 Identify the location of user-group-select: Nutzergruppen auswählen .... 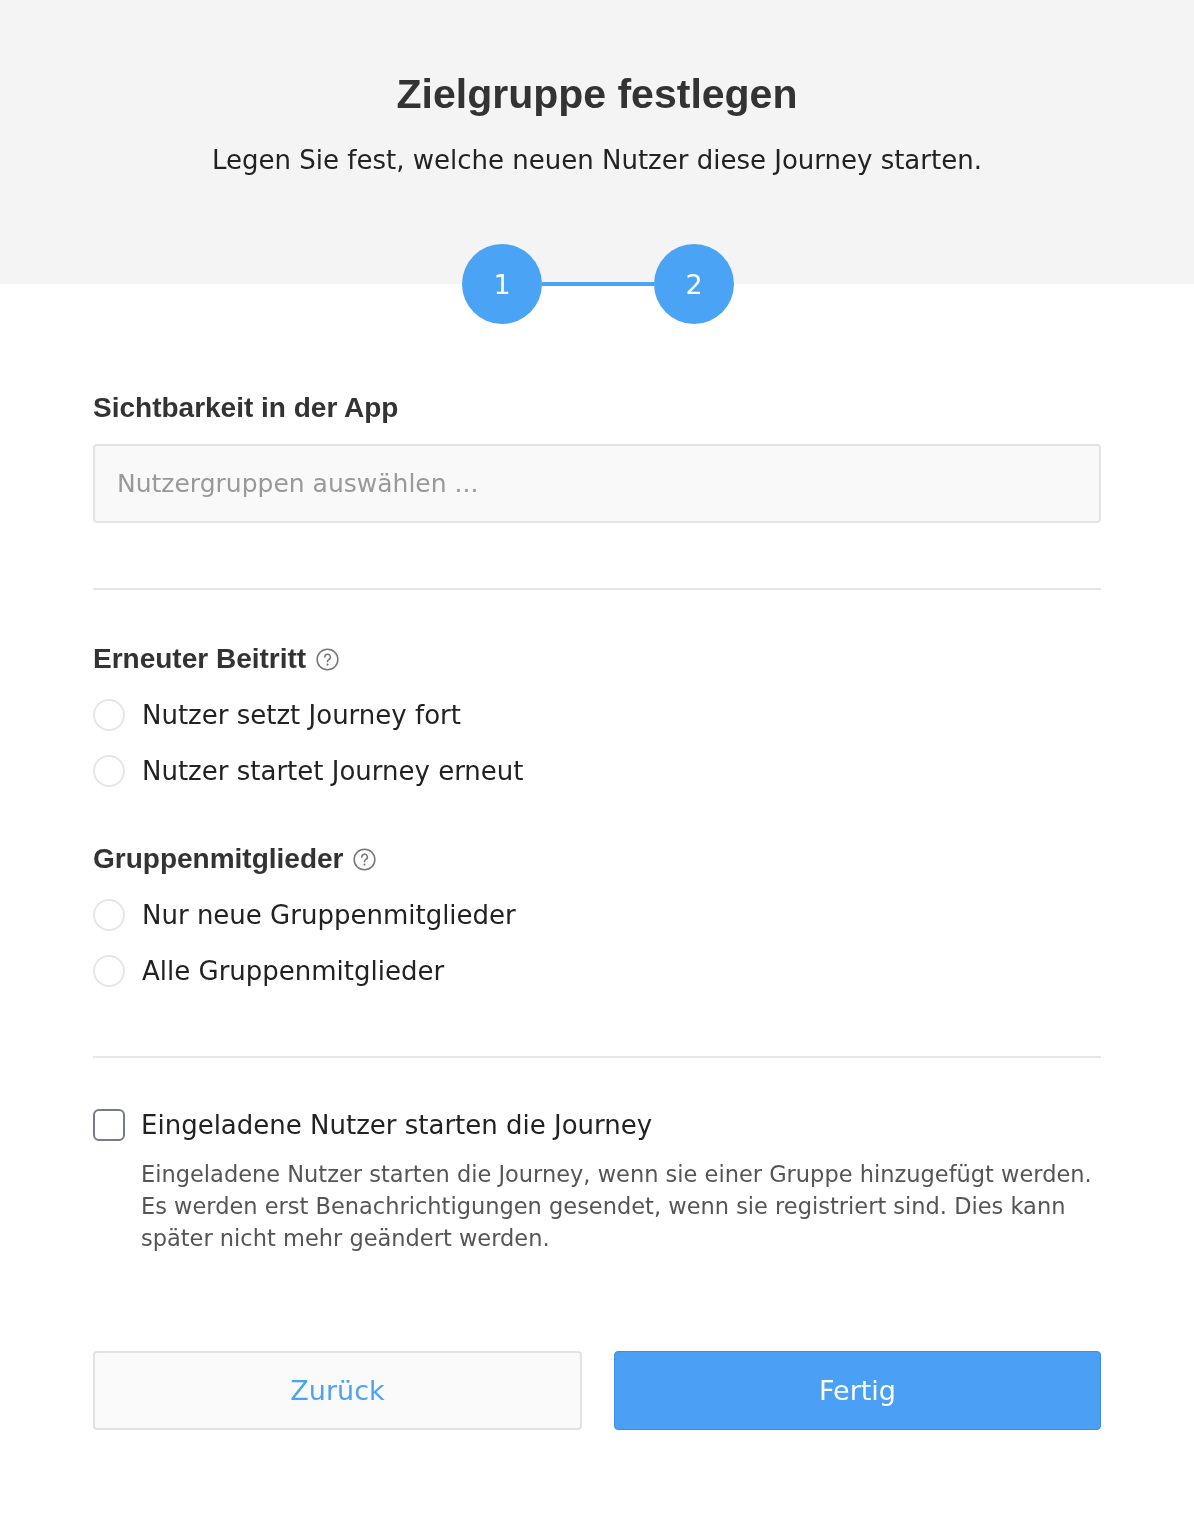
(597, 483).